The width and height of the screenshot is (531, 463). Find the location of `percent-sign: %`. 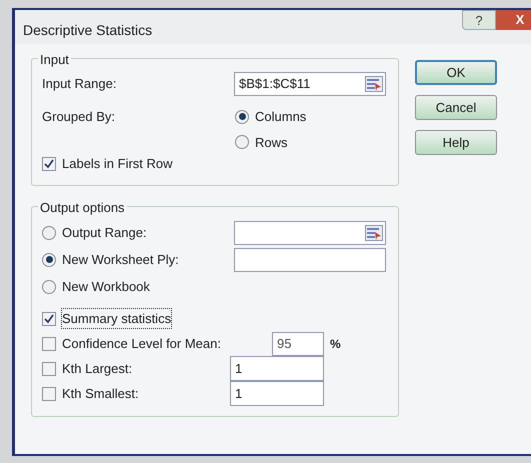

percent-sign: % is located at coordinates (335, 344).